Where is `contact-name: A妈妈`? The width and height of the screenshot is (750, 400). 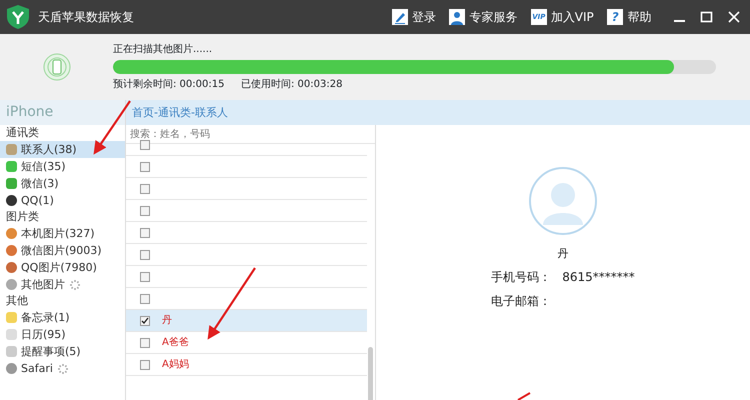
contact-name: A妈妈 is located at coordinates (175, 365).